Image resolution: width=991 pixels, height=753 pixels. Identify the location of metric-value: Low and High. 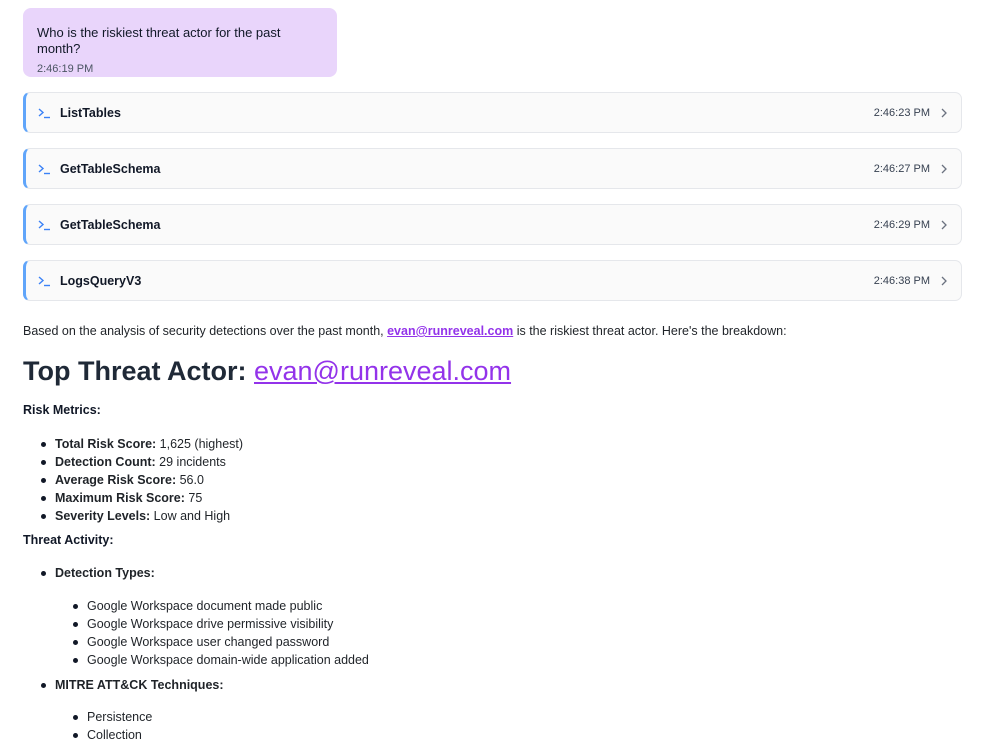
(190, 516).